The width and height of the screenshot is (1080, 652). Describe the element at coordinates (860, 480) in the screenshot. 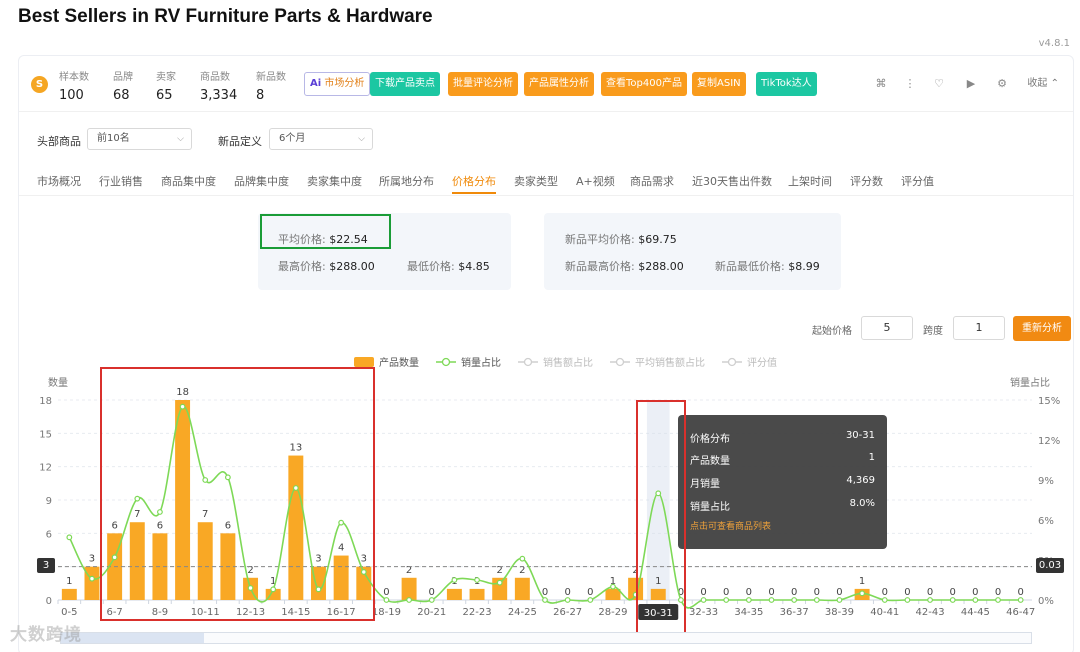

I see `tooltip-value: 4,369` at that location.